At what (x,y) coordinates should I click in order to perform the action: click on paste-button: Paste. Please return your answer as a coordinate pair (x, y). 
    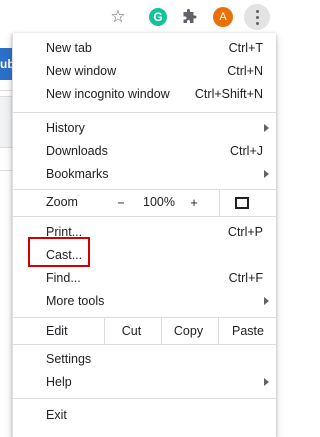
    Looking at the image, I should click on (247, 331).